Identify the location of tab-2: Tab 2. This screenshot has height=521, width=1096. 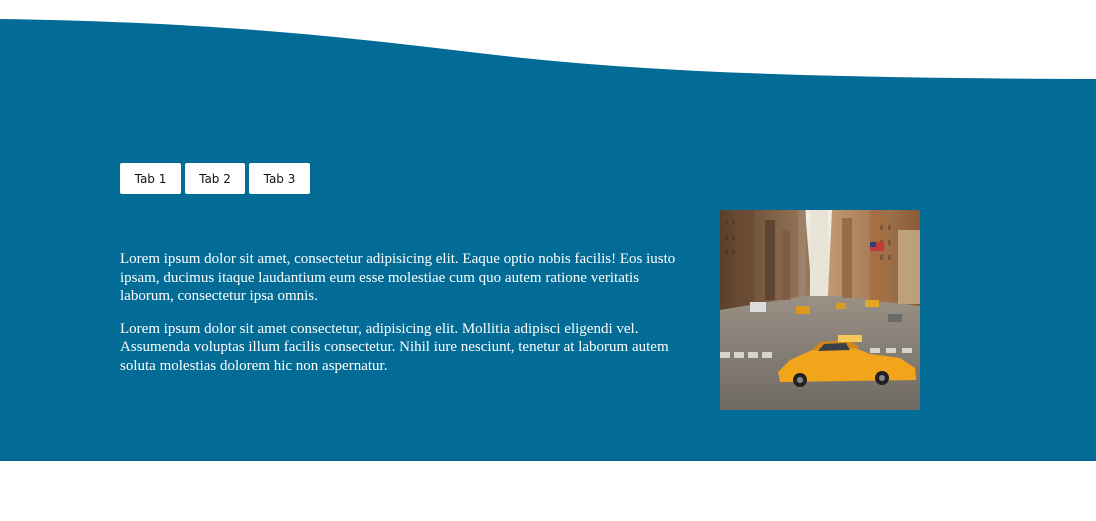
(215, 178).